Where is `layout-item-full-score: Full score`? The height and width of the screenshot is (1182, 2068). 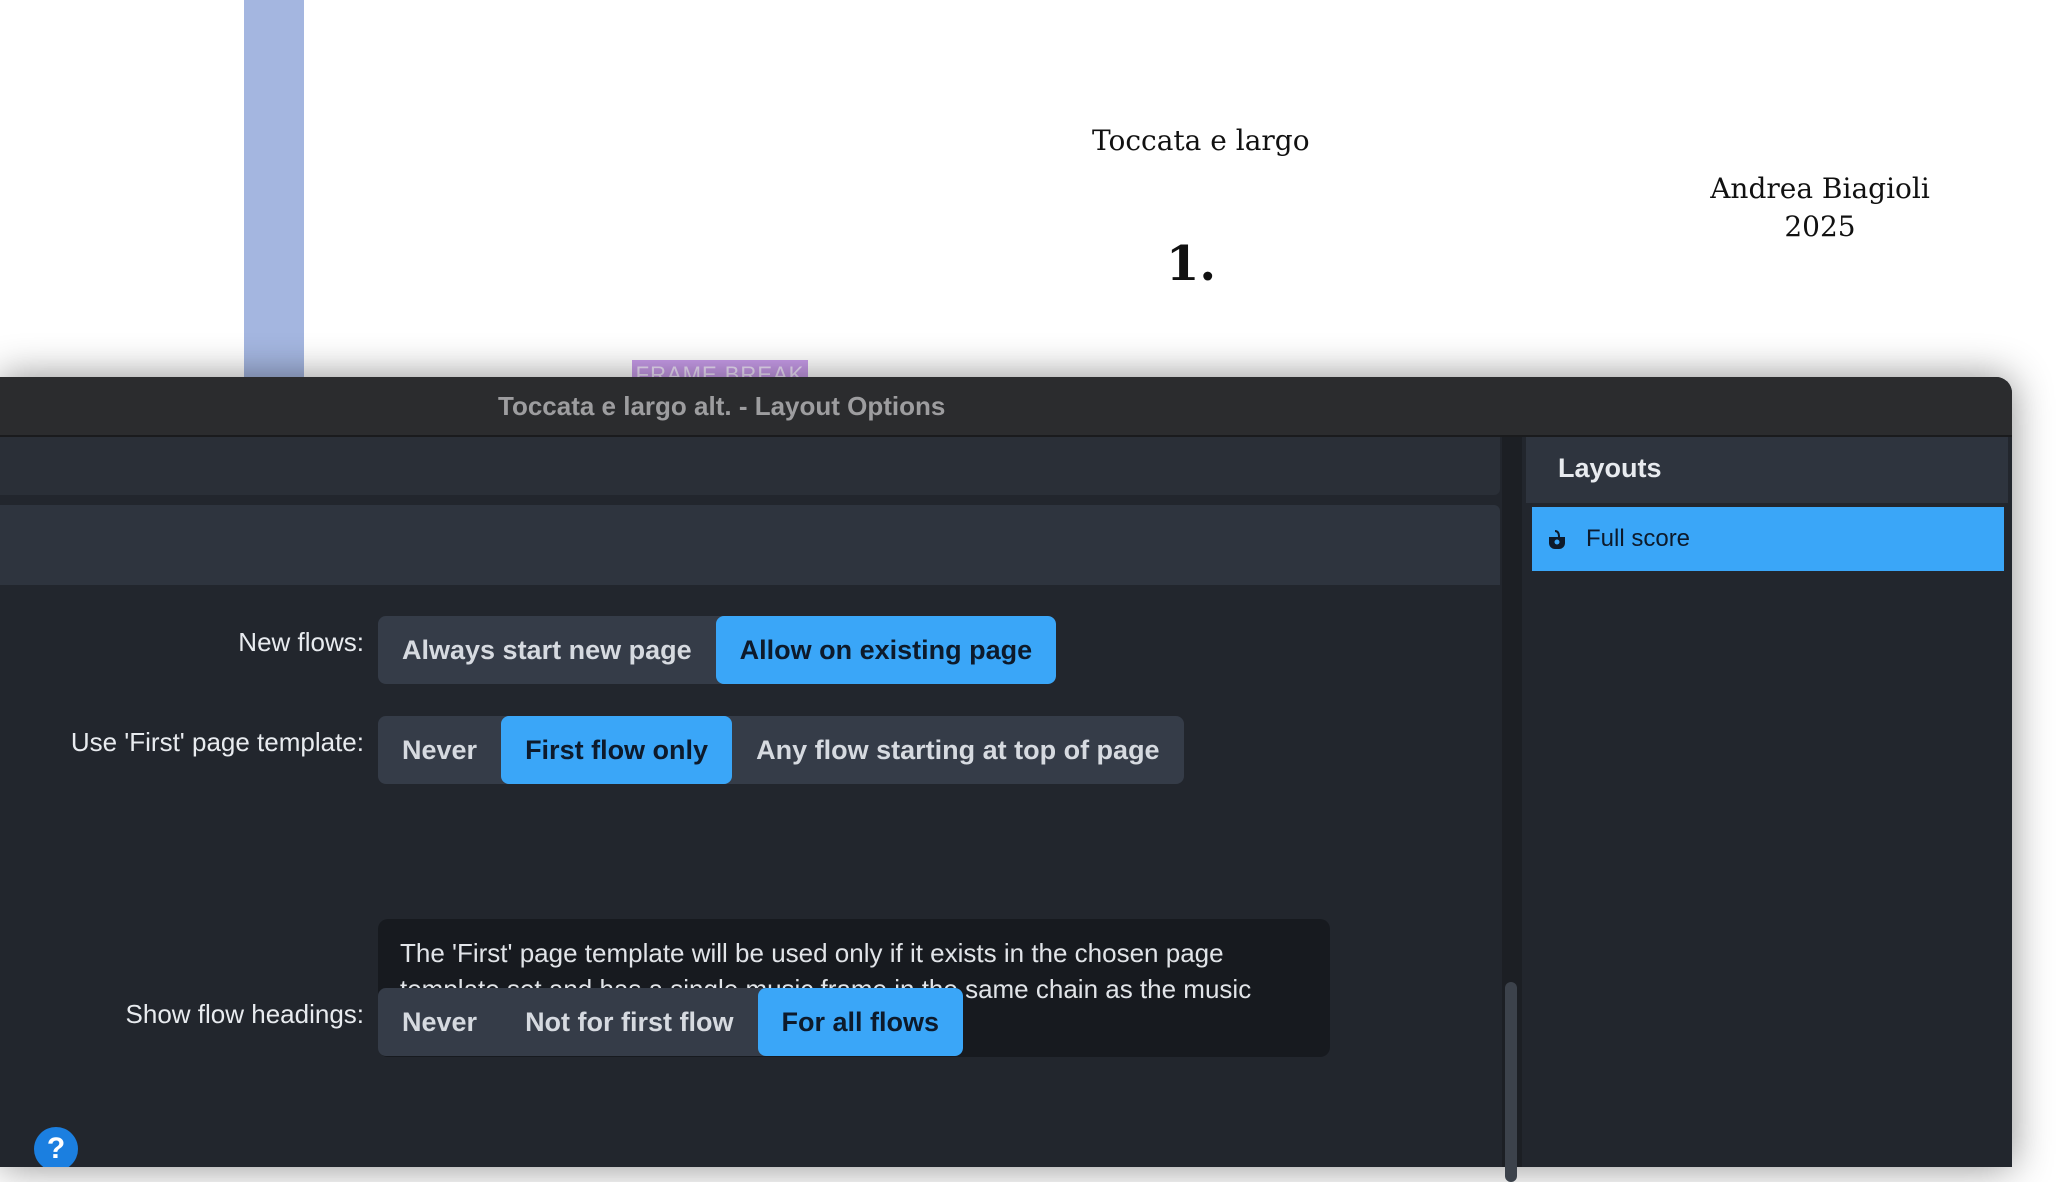 layout-item-full-score: Full score is located at coordinates (1768, 539).